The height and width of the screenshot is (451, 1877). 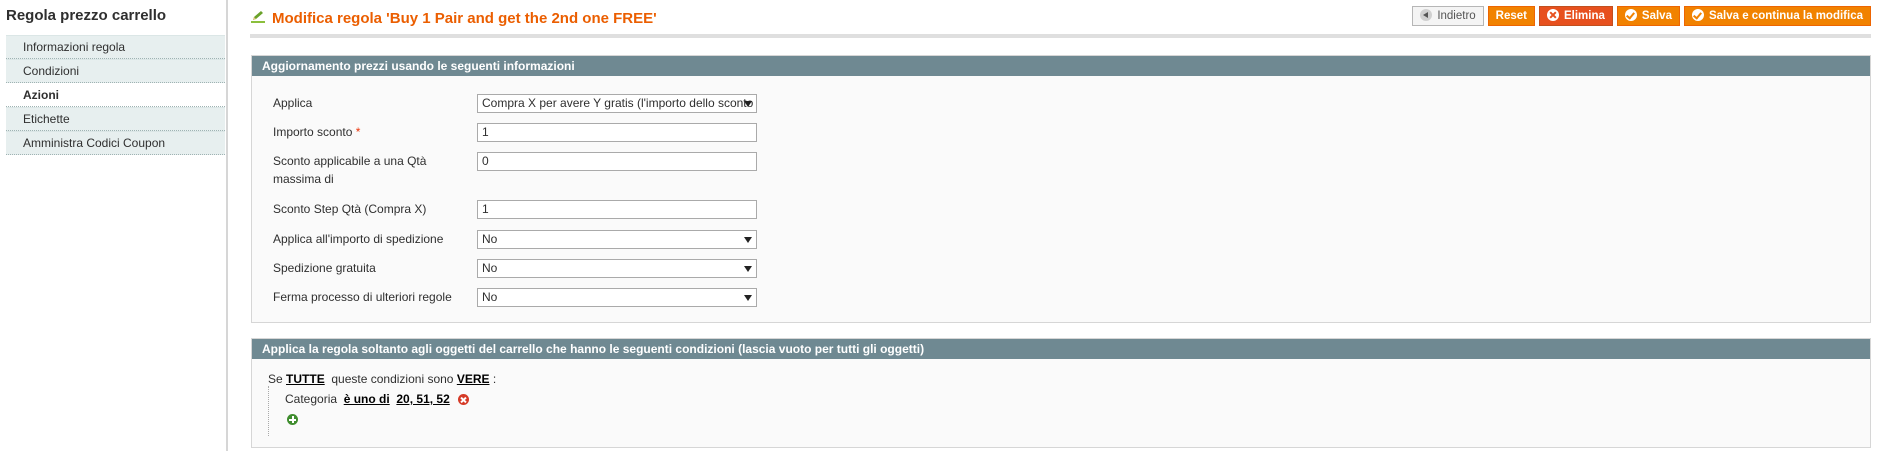 What do you see at coordinates (324, 268) in the screenshot?
I see `free-shipping-label: Spedizione gratuita` at bounding box center [324, 268].